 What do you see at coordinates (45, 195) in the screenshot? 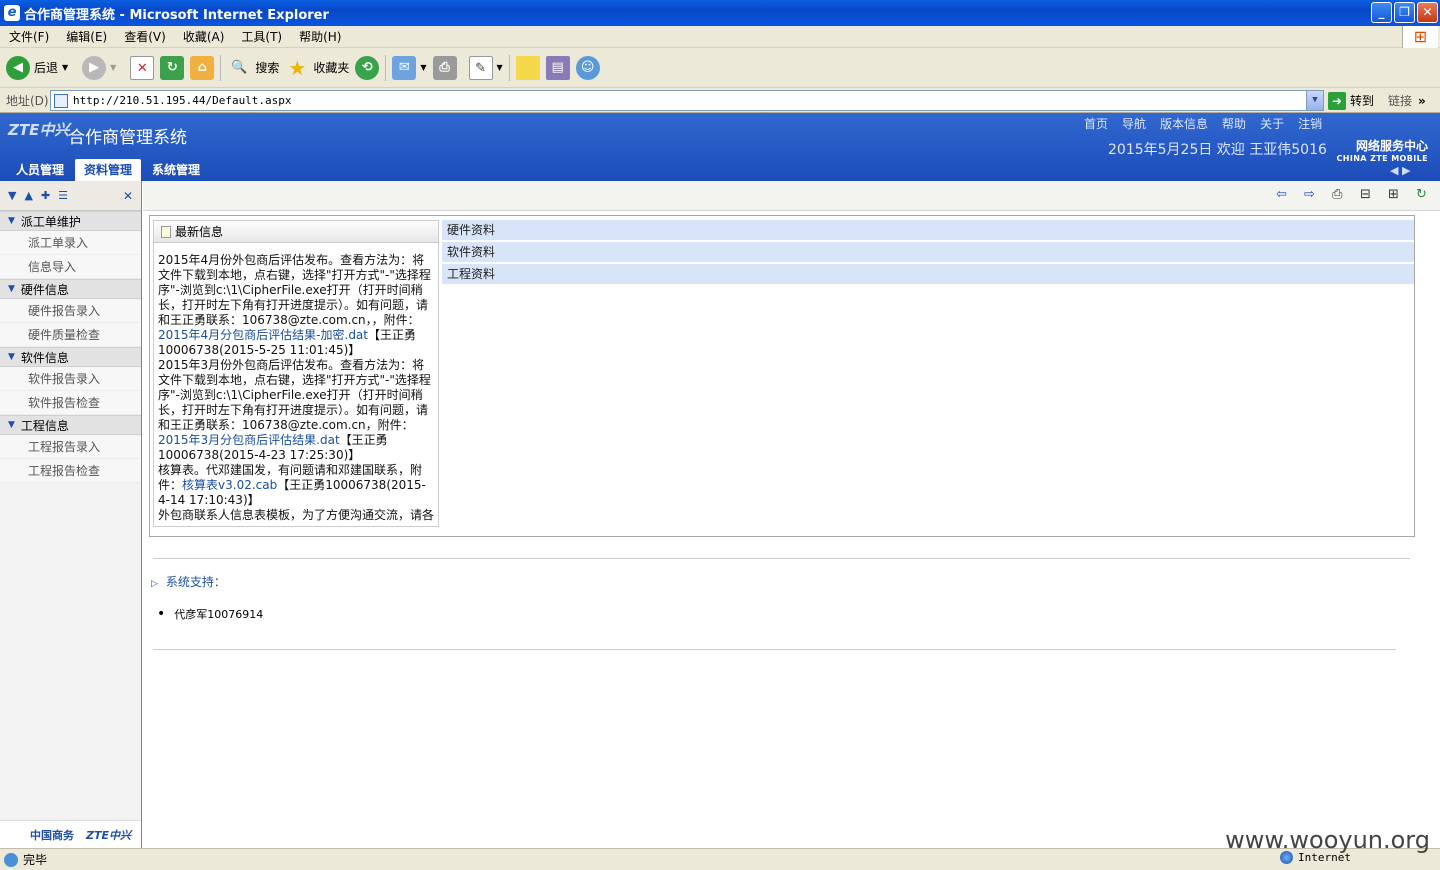
I see `add-node-icon: ✚` at bounding box center [45, 195].